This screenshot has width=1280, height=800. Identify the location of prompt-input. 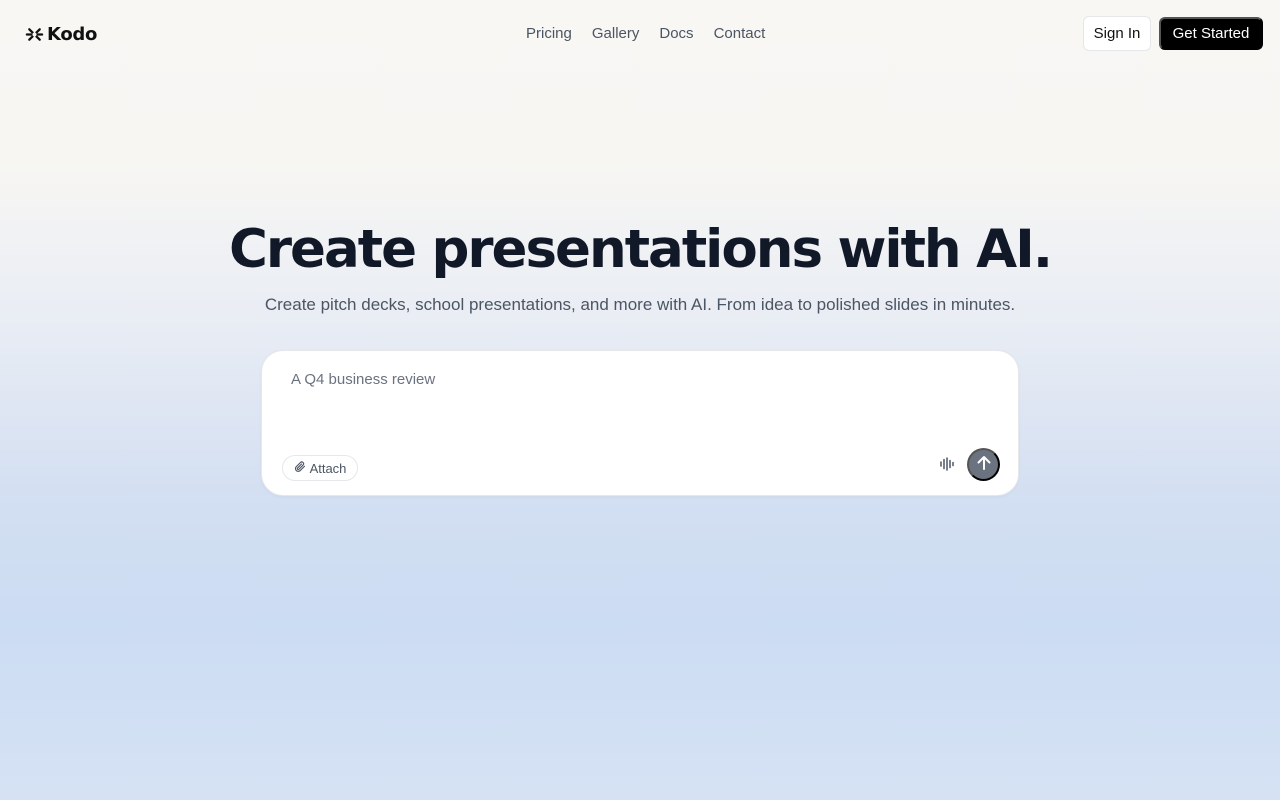
(636, 379).